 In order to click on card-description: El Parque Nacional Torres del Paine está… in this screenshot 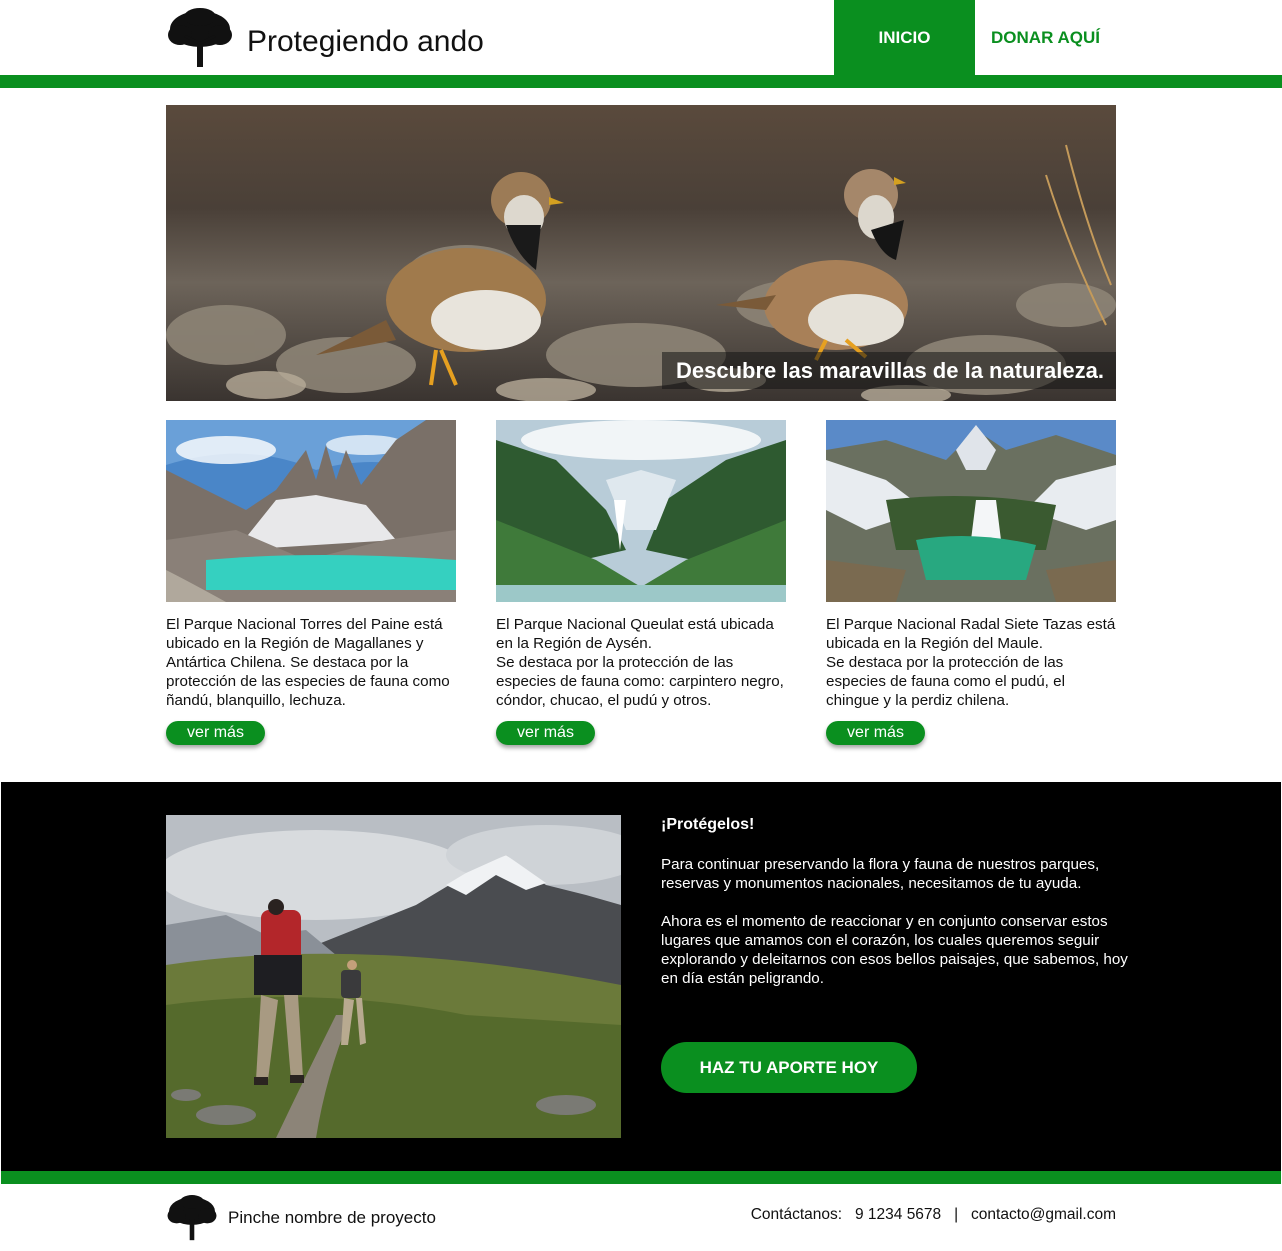, I will do `click(308, 662)`.